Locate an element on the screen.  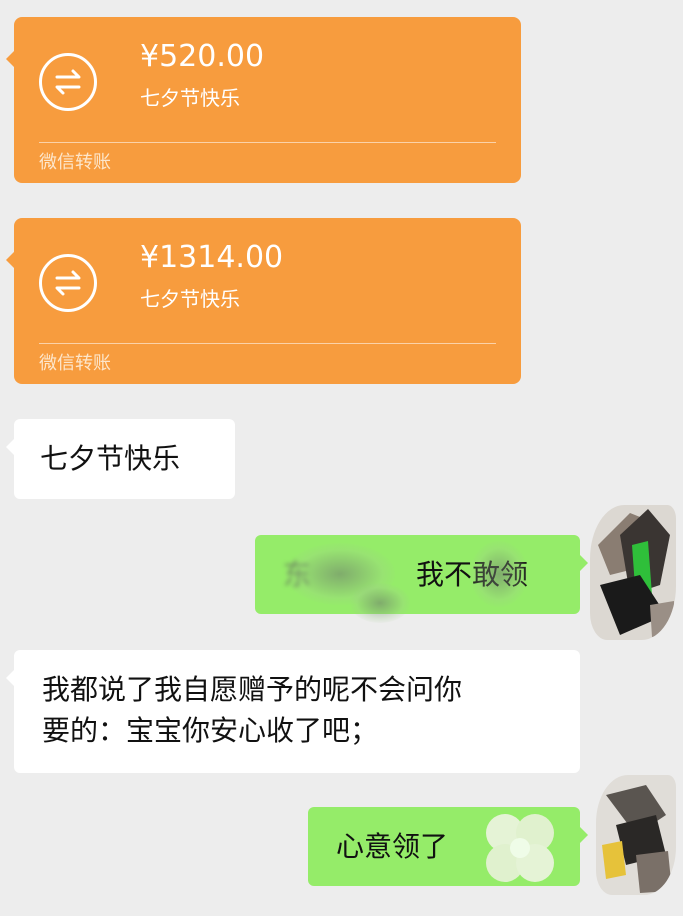
message-text: 心意领了 is located at coordinates (392, 846).